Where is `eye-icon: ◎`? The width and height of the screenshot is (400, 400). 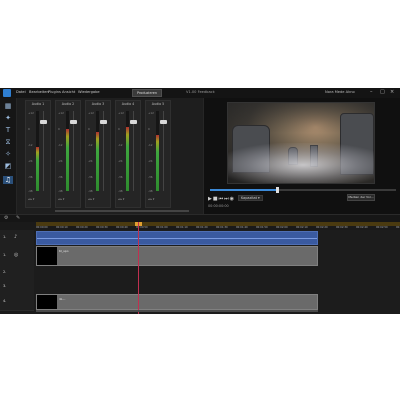 eye-icon: ◎ is located at coordinates (16, 255).